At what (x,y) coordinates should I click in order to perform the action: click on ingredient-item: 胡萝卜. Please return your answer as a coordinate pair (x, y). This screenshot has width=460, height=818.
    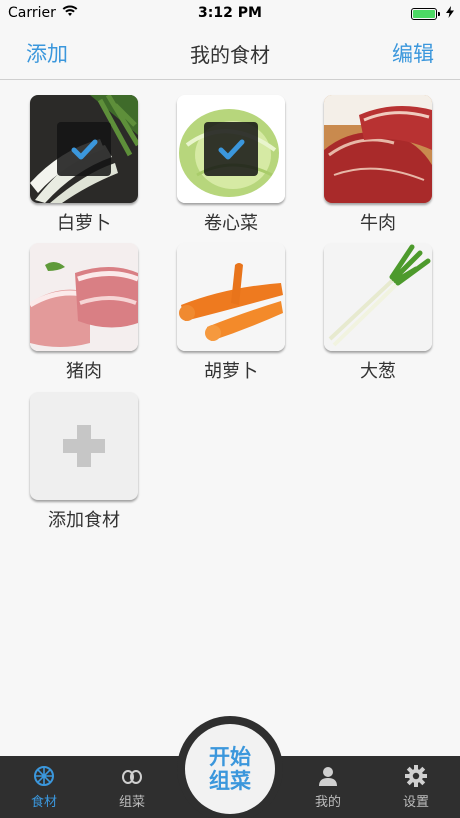
    Looking at the image, I should click on (231, 313).